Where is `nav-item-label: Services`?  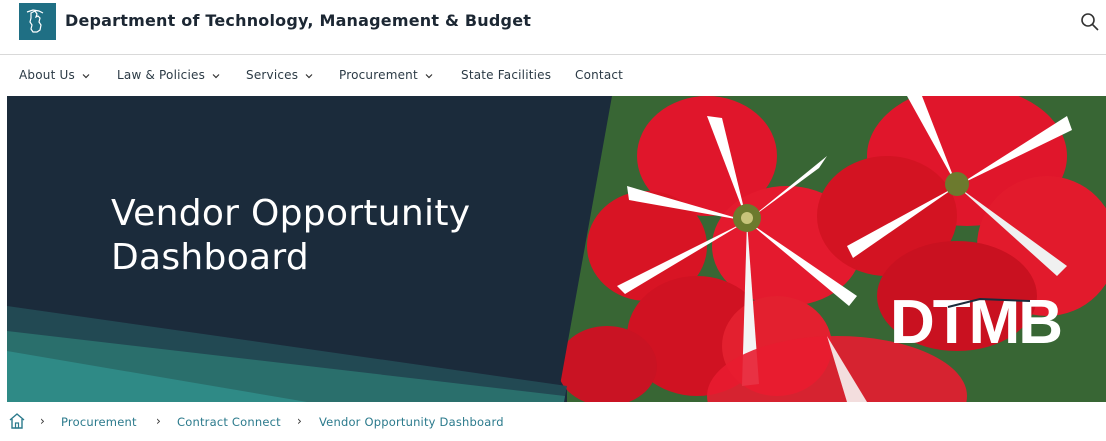 nav-item-label: Services is located at coordinates (272, 75).